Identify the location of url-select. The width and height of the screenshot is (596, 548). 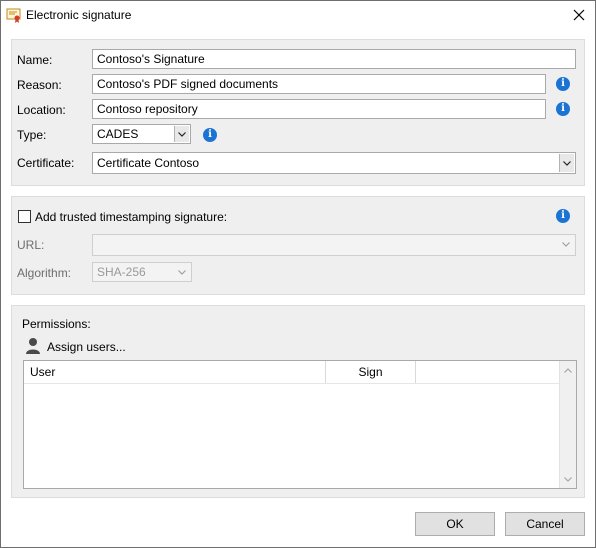
(334, 245).